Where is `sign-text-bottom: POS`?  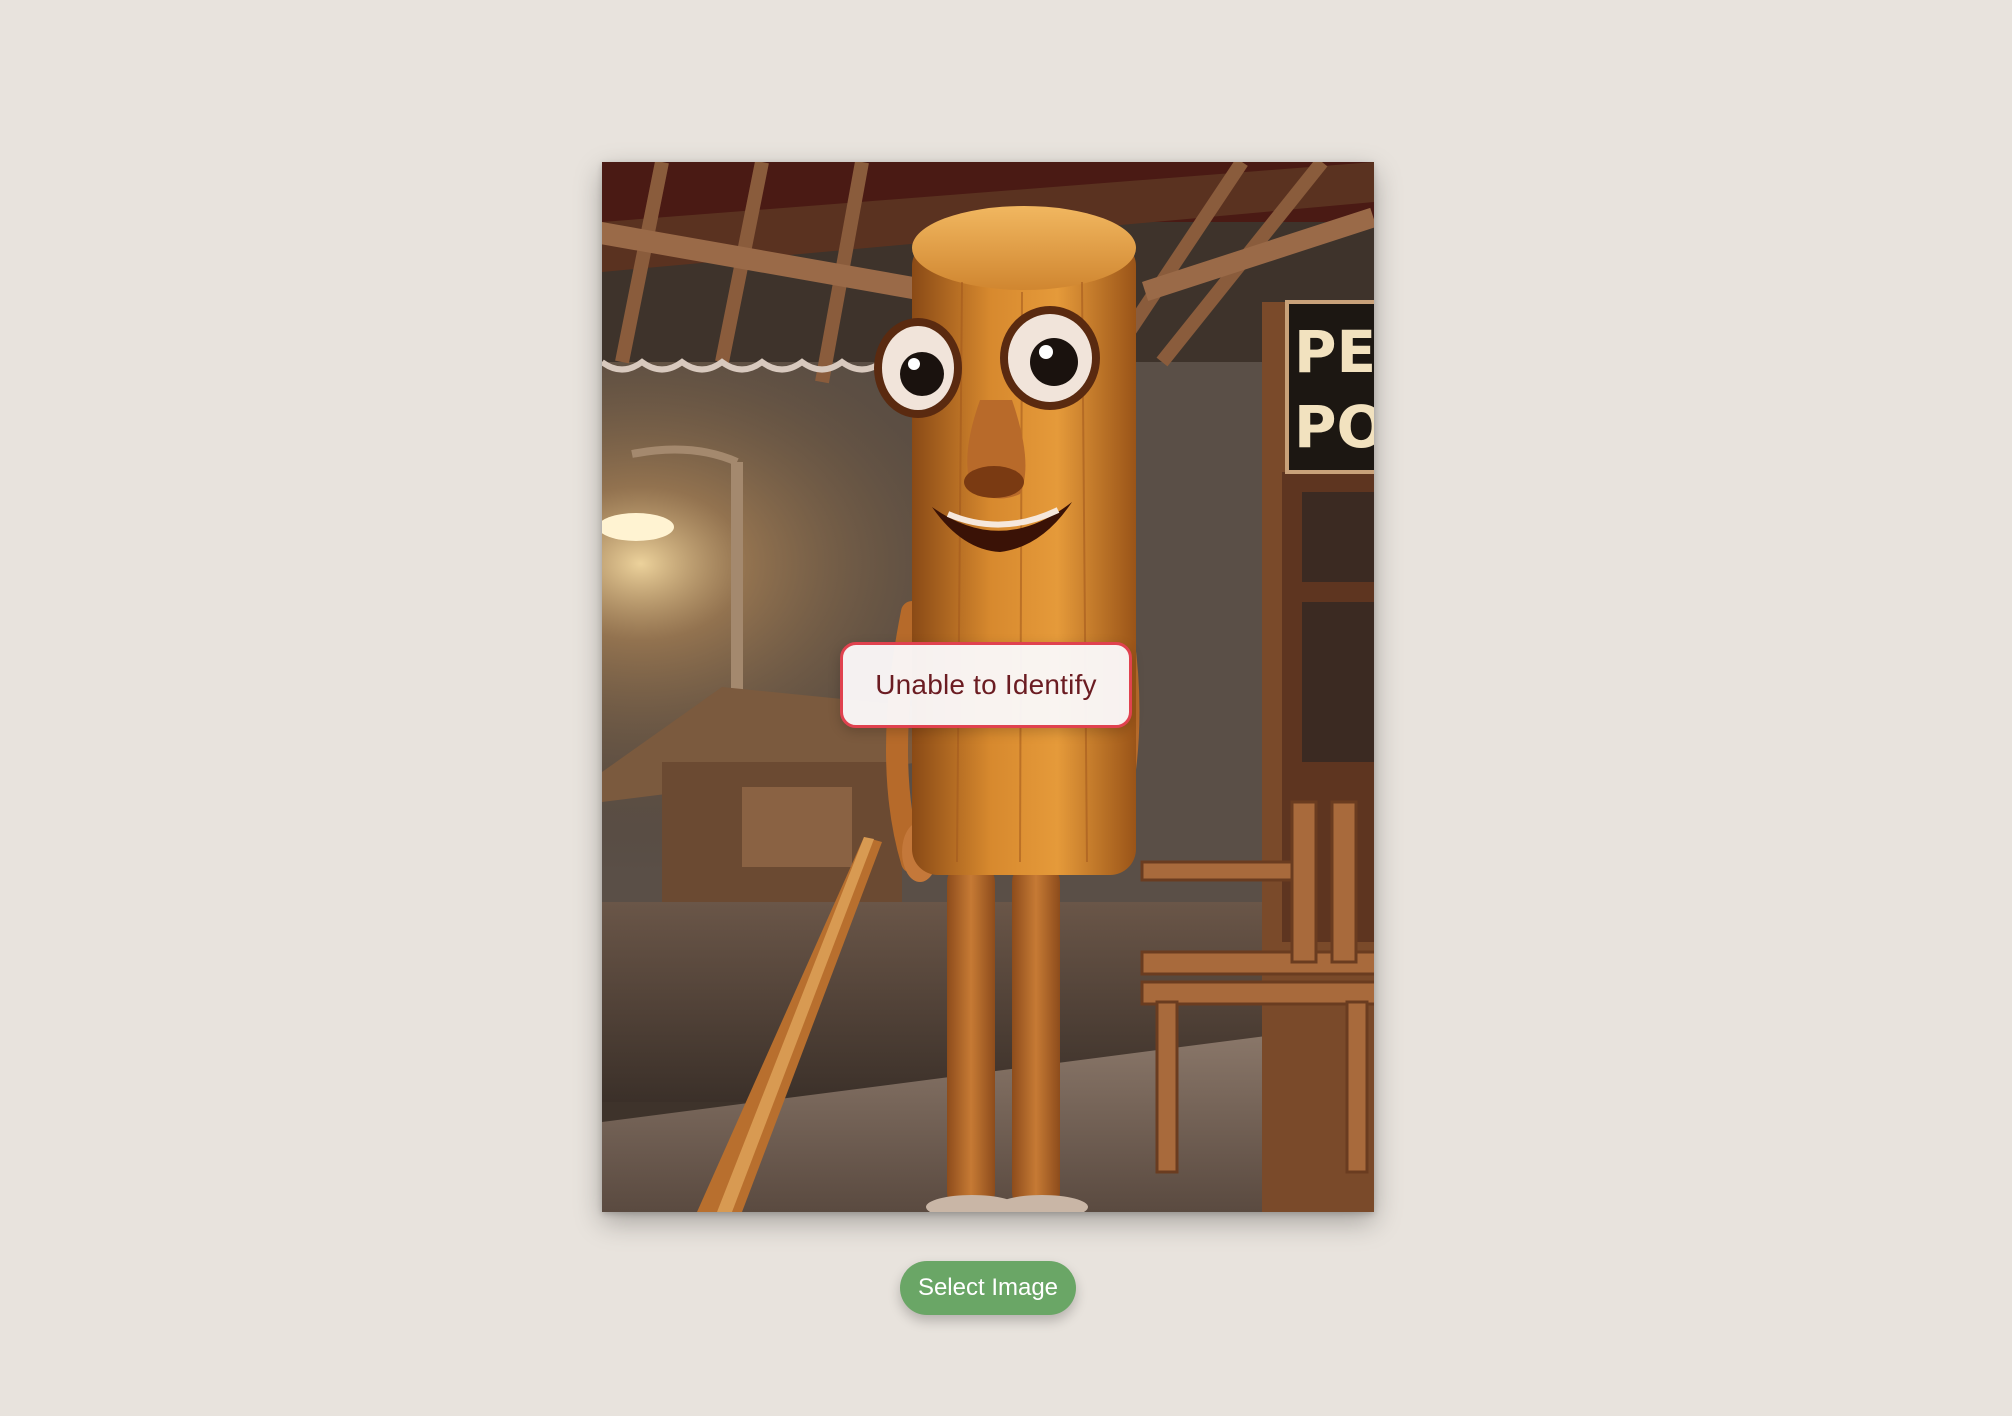
sign-text-bottom: POS is located at coordinates (1334, 427).